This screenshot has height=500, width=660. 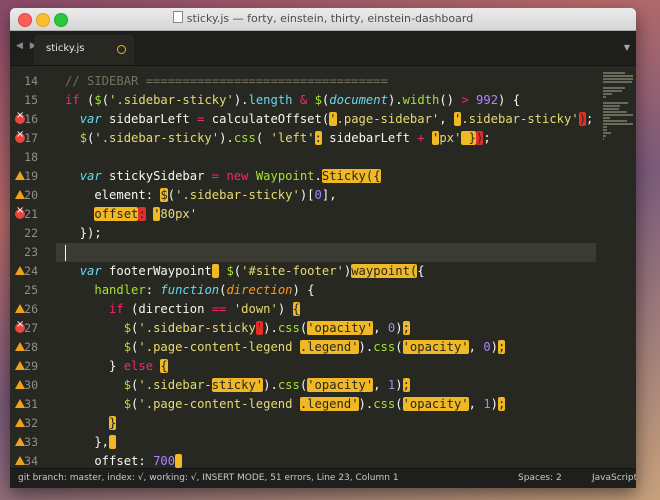 What do you see at coordinates (31, 81) in the screenshot?
I see `line-number: 14` at bounding box center [31, 81].